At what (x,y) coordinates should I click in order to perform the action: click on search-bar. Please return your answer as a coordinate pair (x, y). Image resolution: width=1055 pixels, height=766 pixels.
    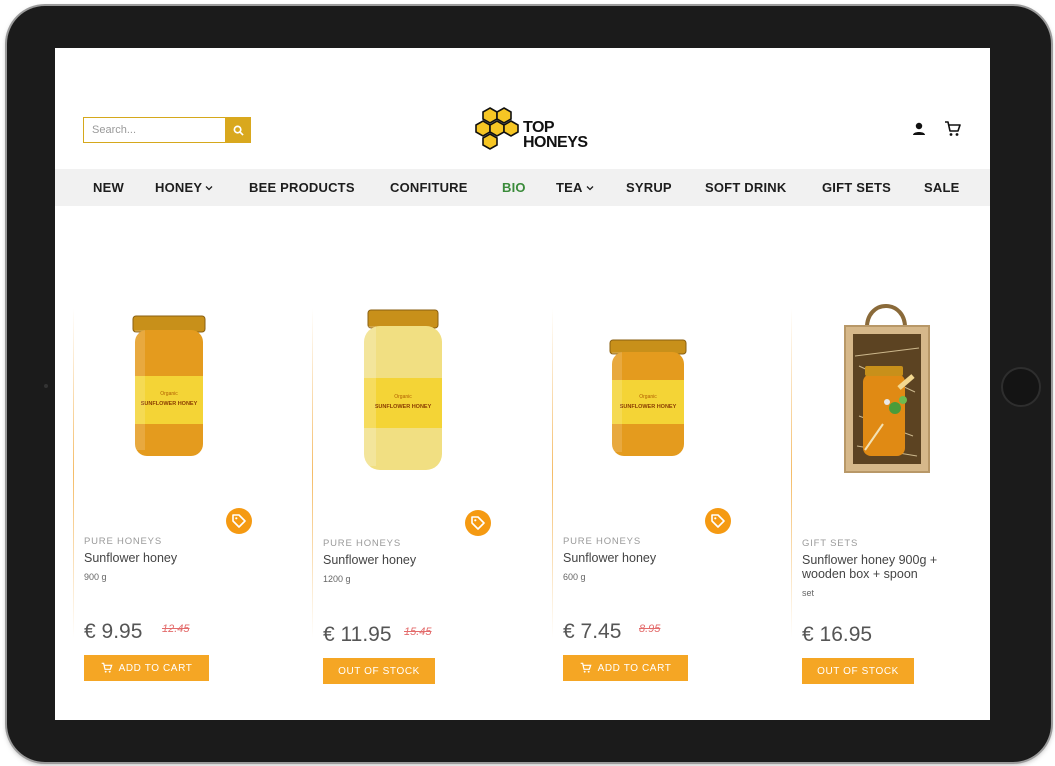
    Looking at the image, I should click on (168, 130).